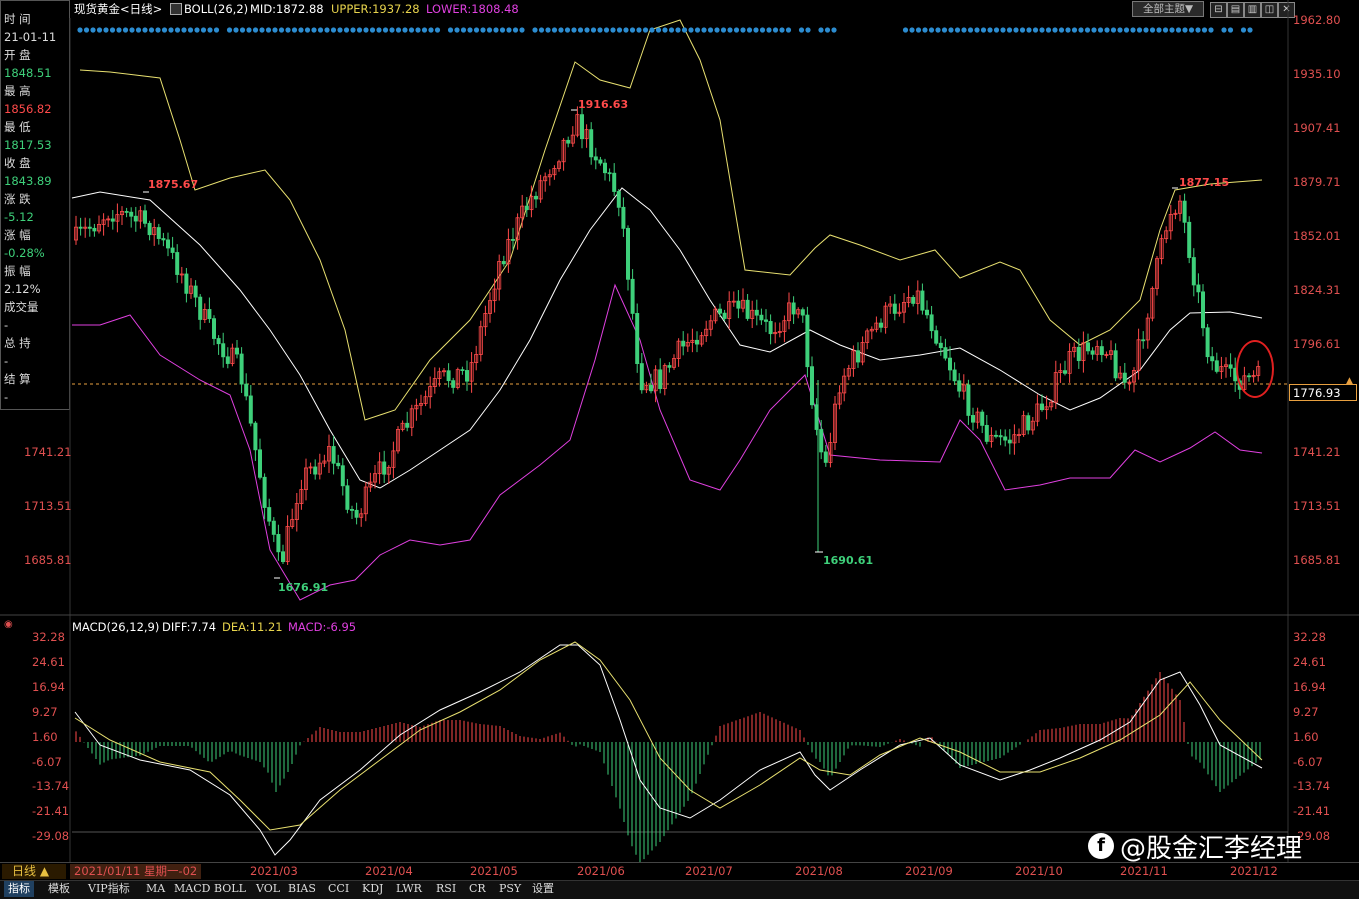 This screenshot has width=1359, height=899. I want to click on price-tick: 1907.41, so click(1317, 128).